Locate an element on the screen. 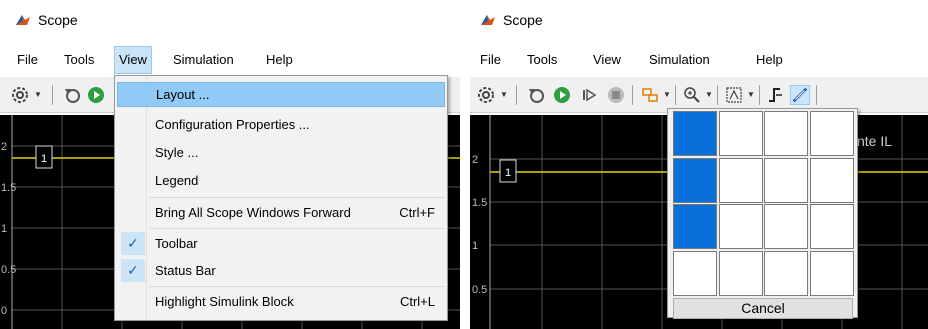 Image resolution: width=928 pixels, height=329 pixels. menu-item-label: Status Bar is located at coordinates (185, 270).